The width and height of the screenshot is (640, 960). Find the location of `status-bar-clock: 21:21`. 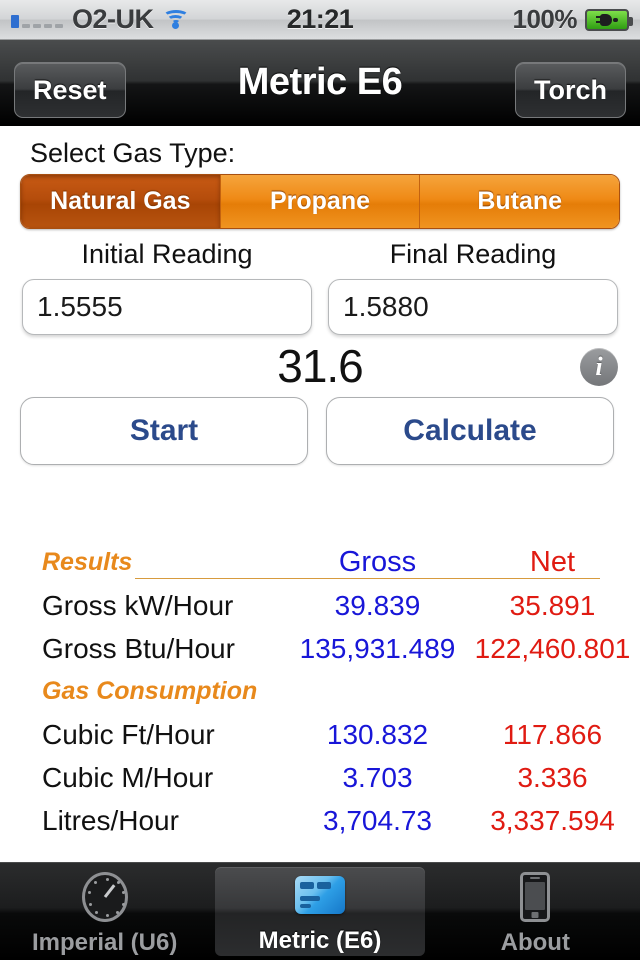

status-bar-clock: 21:21 is located at coordinates (320, 19).